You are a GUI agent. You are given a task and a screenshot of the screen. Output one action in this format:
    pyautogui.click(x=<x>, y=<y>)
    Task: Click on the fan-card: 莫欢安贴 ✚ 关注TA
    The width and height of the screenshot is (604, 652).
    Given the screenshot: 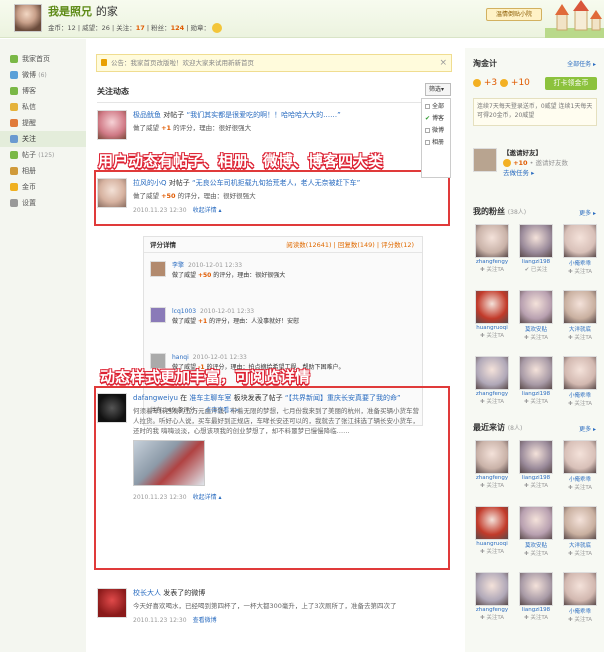 What is the action you would take?
    pyautogui.click(x=536, y=315)
    